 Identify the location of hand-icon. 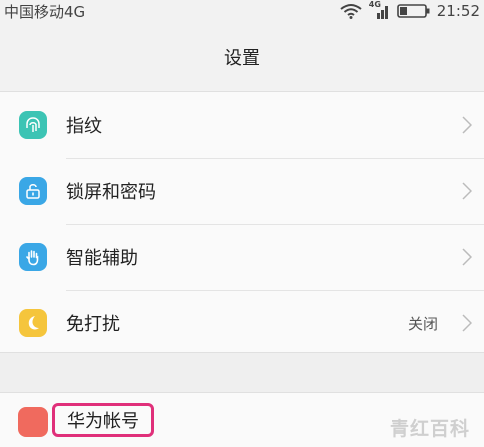
(33, 257).